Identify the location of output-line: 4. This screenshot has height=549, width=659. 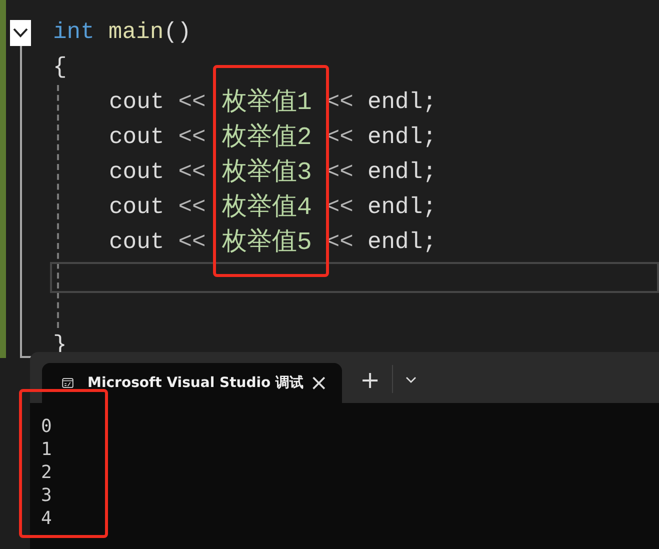
(46, 518).